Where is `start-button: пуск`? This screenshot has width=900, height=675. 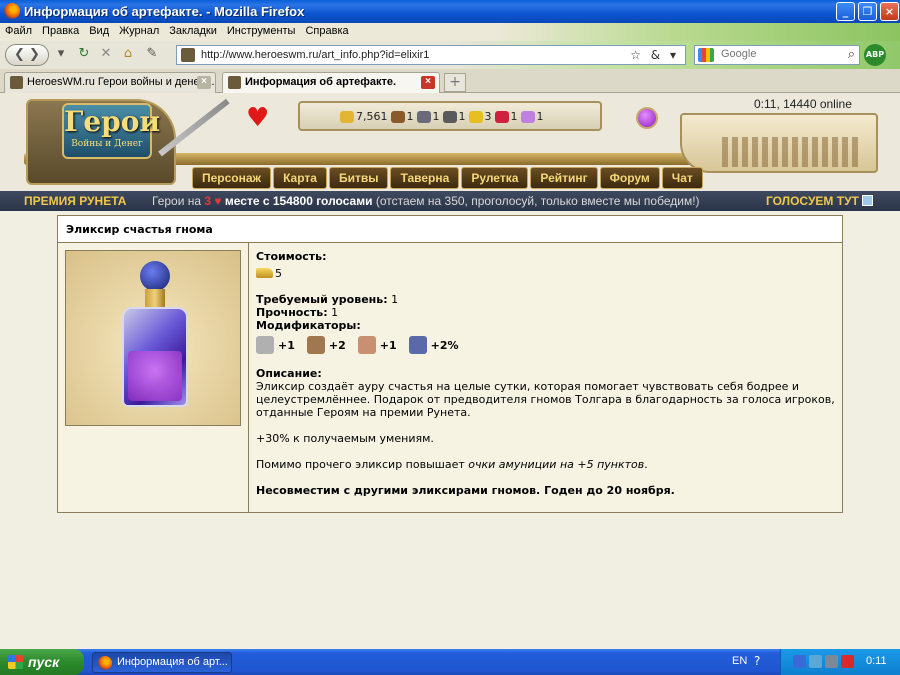 start-button: пуск is located at coordinates (42, 662).